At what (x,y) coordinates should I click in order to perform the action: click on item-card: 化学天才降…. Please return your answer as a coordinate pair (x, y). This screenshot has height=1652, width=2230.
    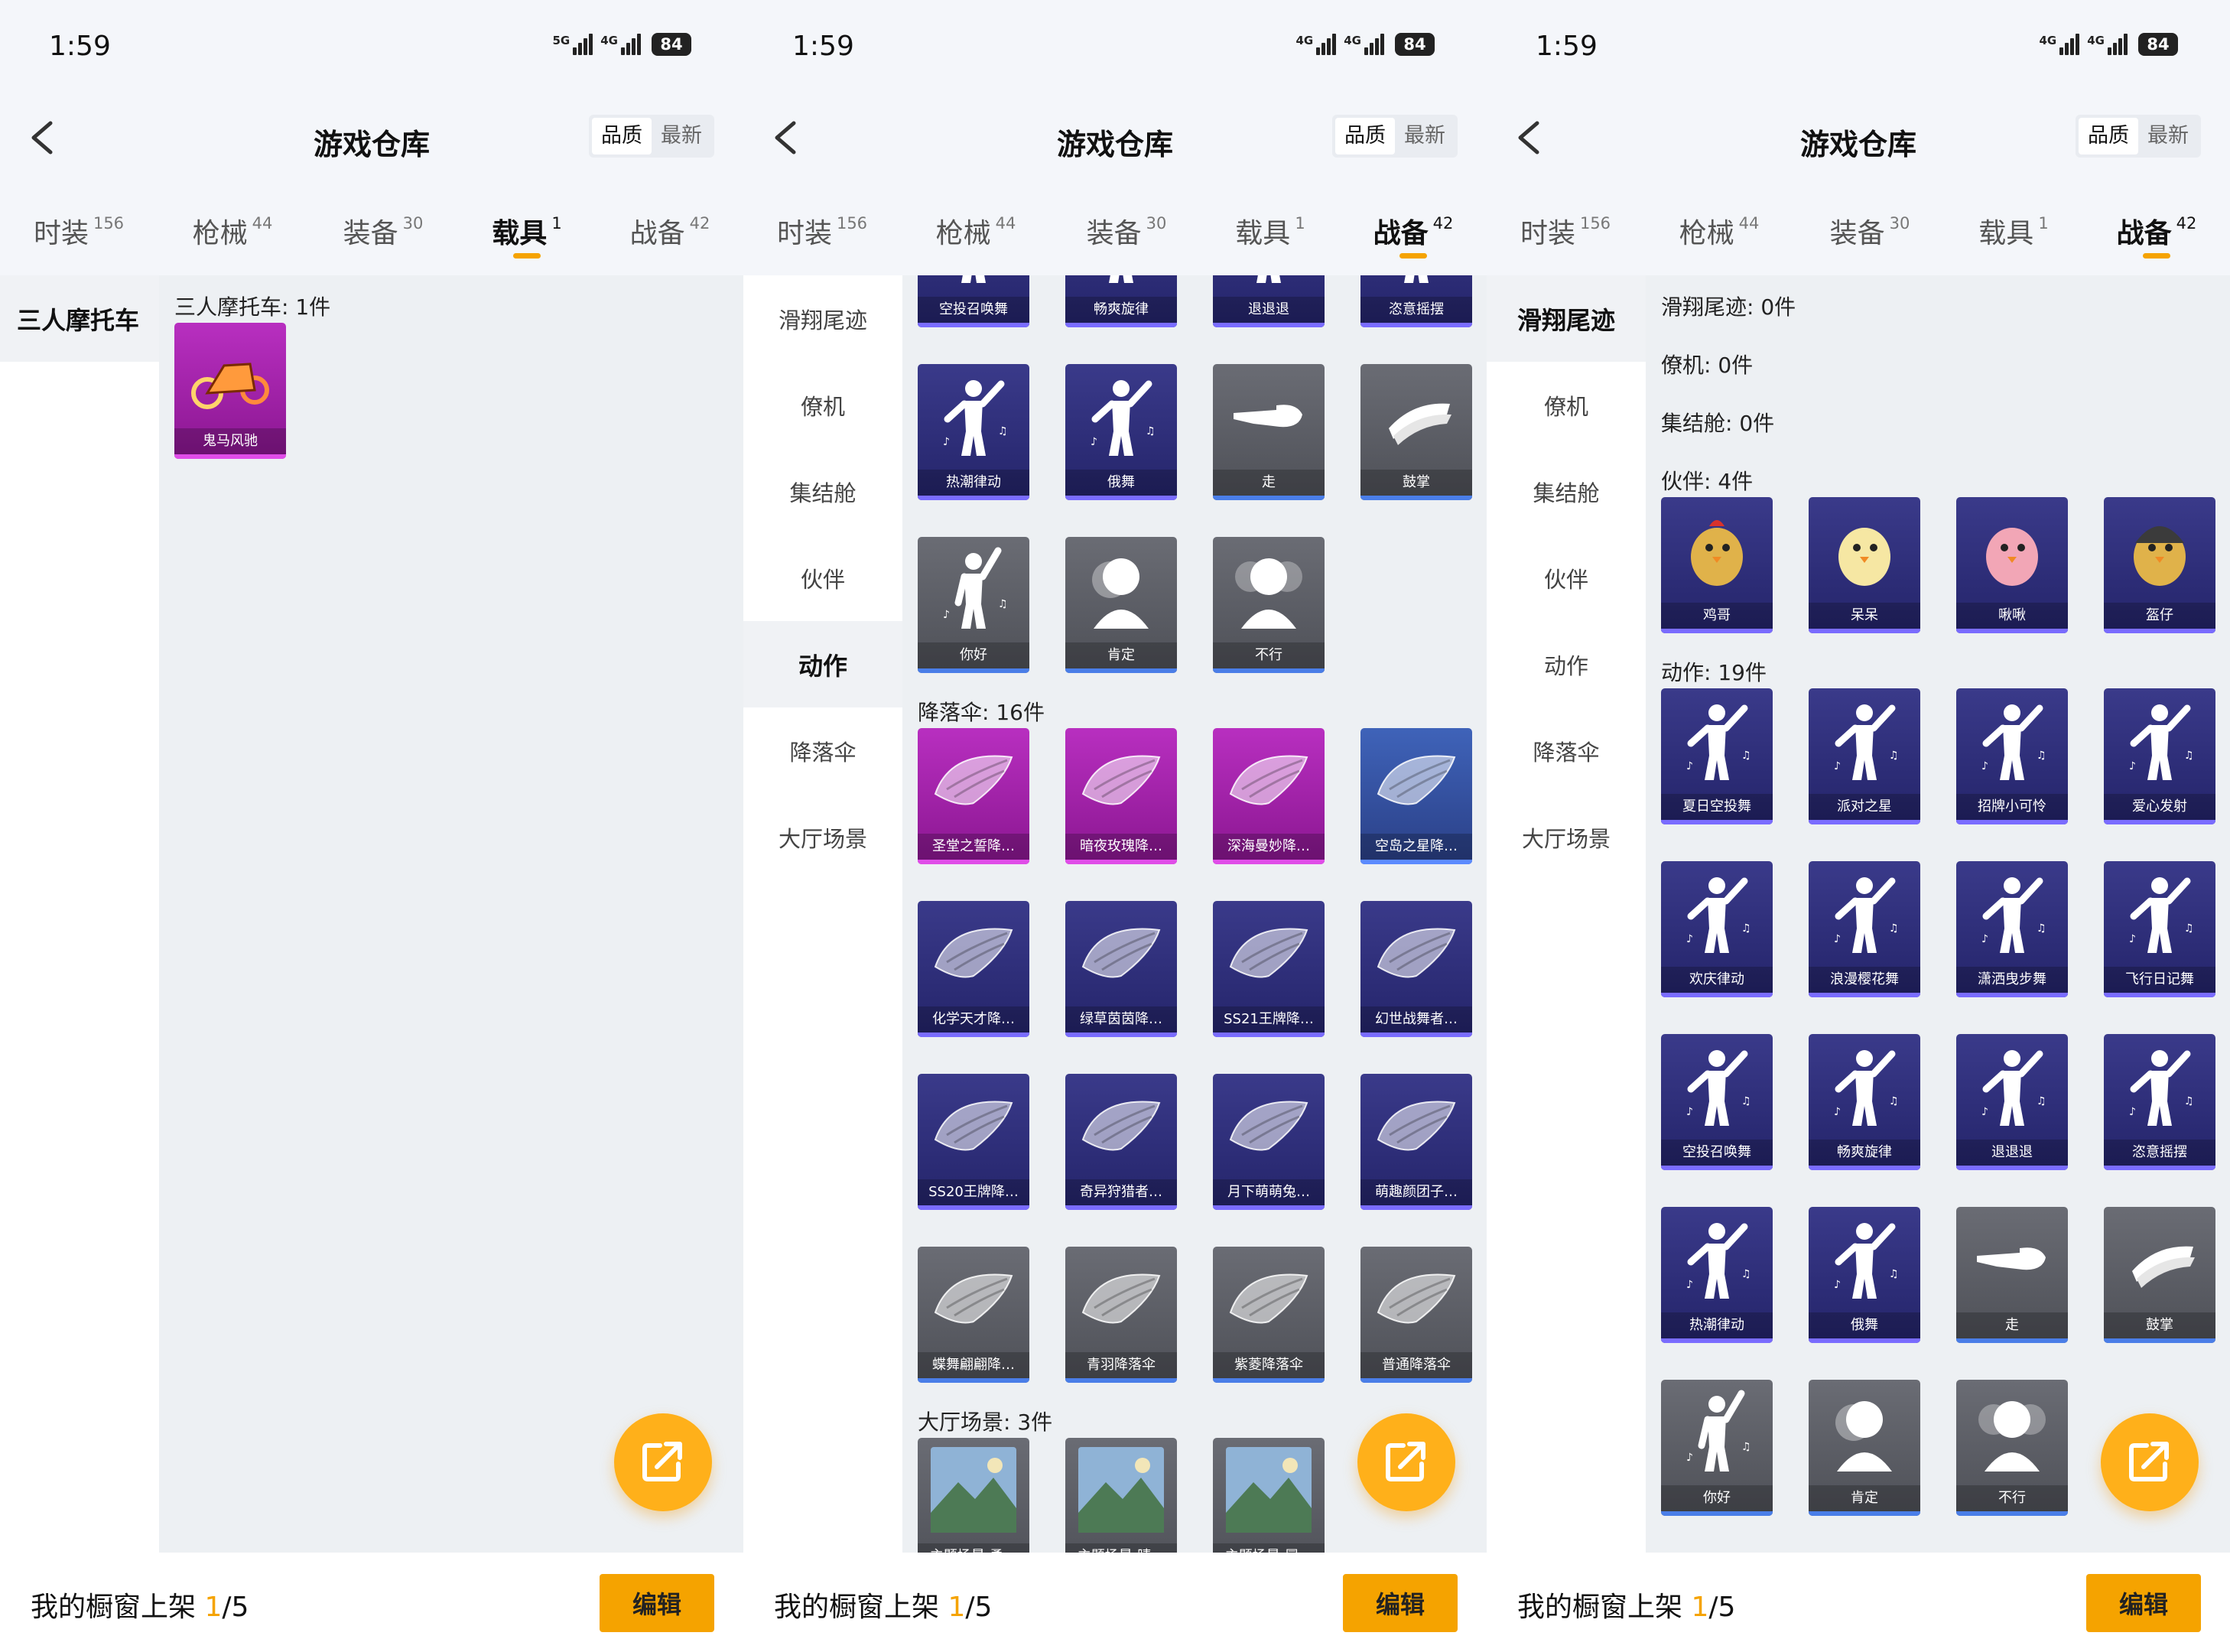
    Looking at the image, I should click on (974, 969).